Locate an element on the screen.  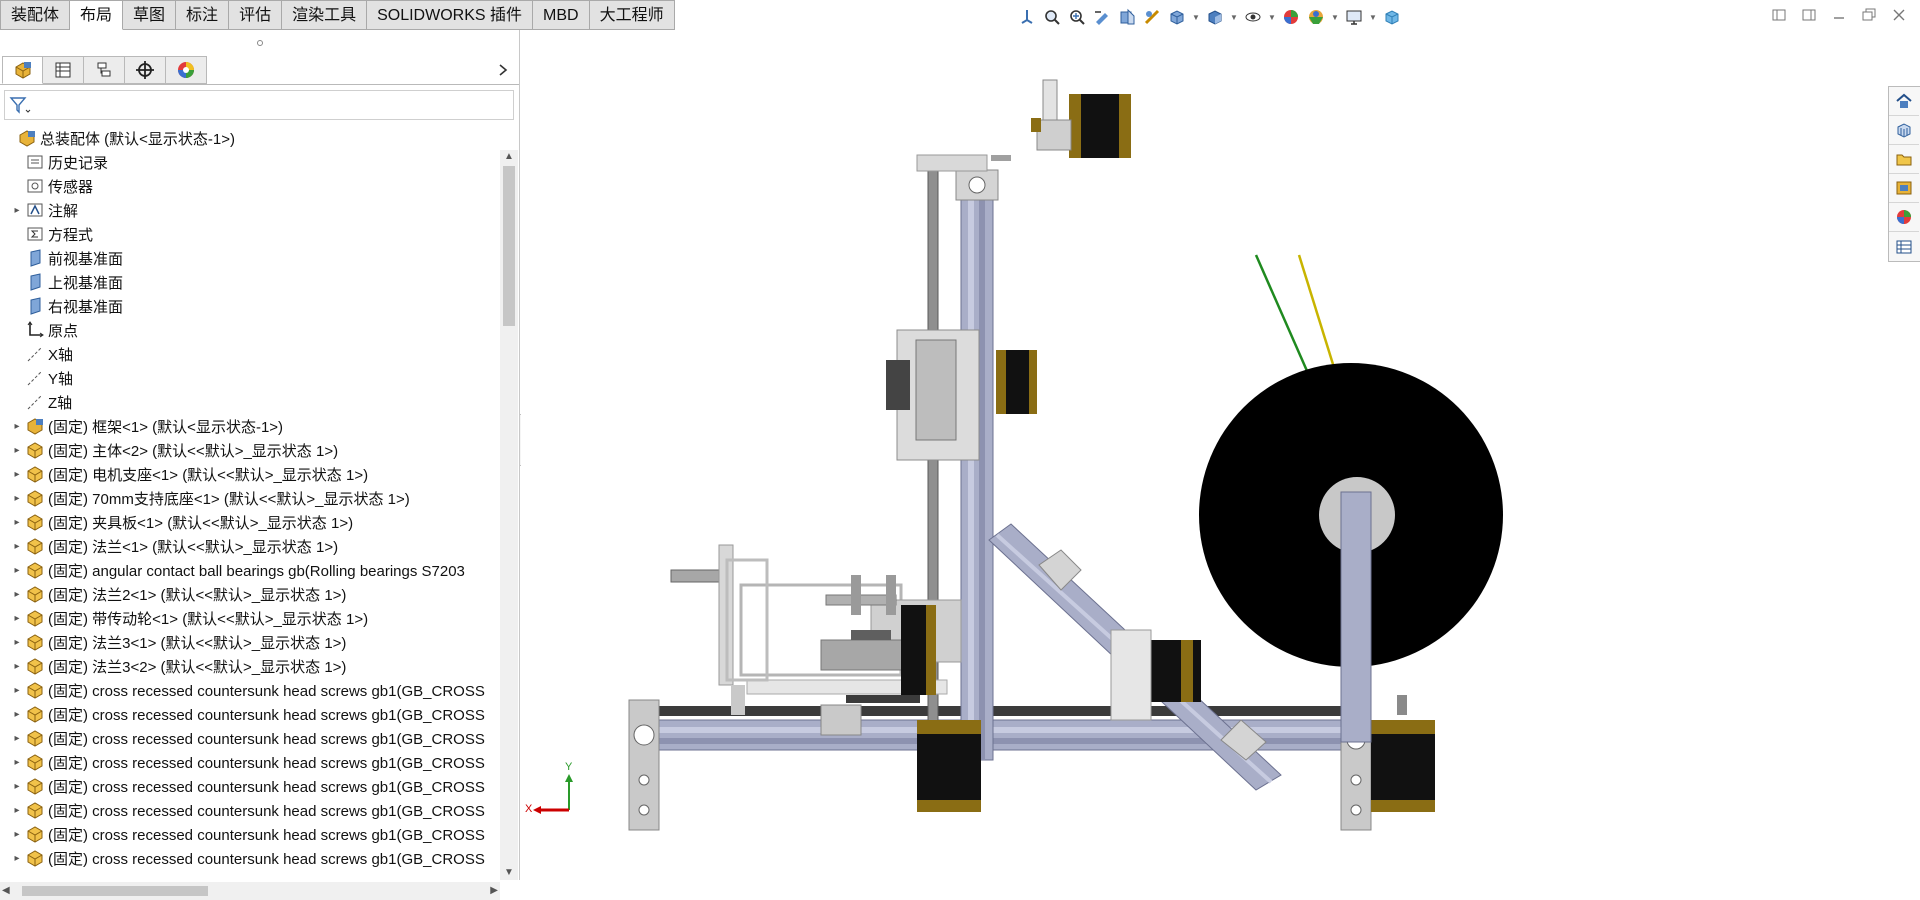
restore-icon is located at coordinates (1869, 15).